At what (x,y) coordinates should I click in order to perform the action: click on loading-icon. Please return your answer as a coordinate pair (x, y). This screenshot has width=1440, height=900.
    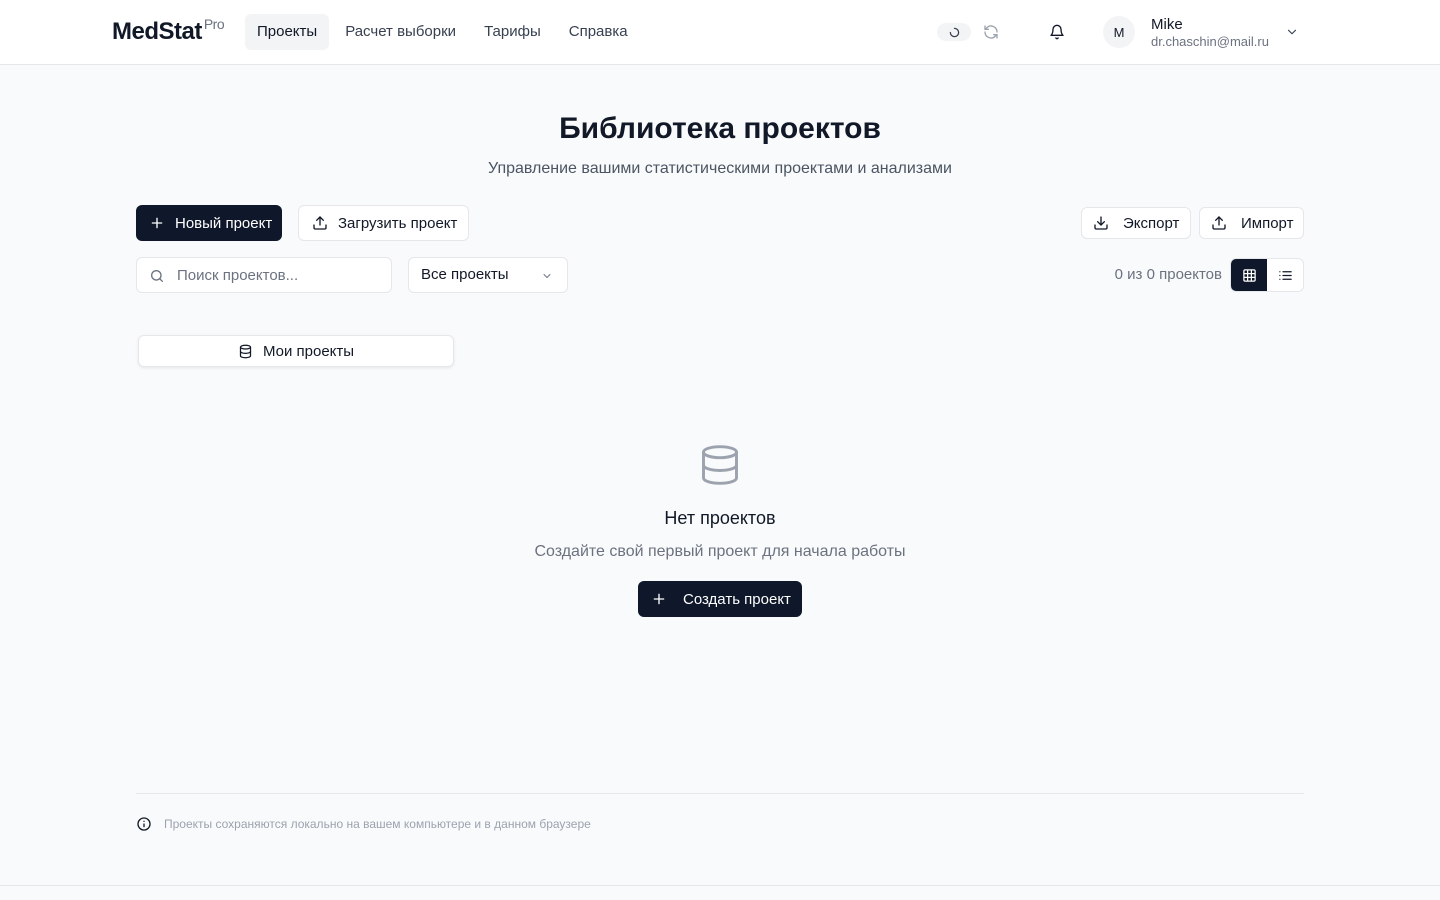
    Looking at the image, I should click on (954, 32).